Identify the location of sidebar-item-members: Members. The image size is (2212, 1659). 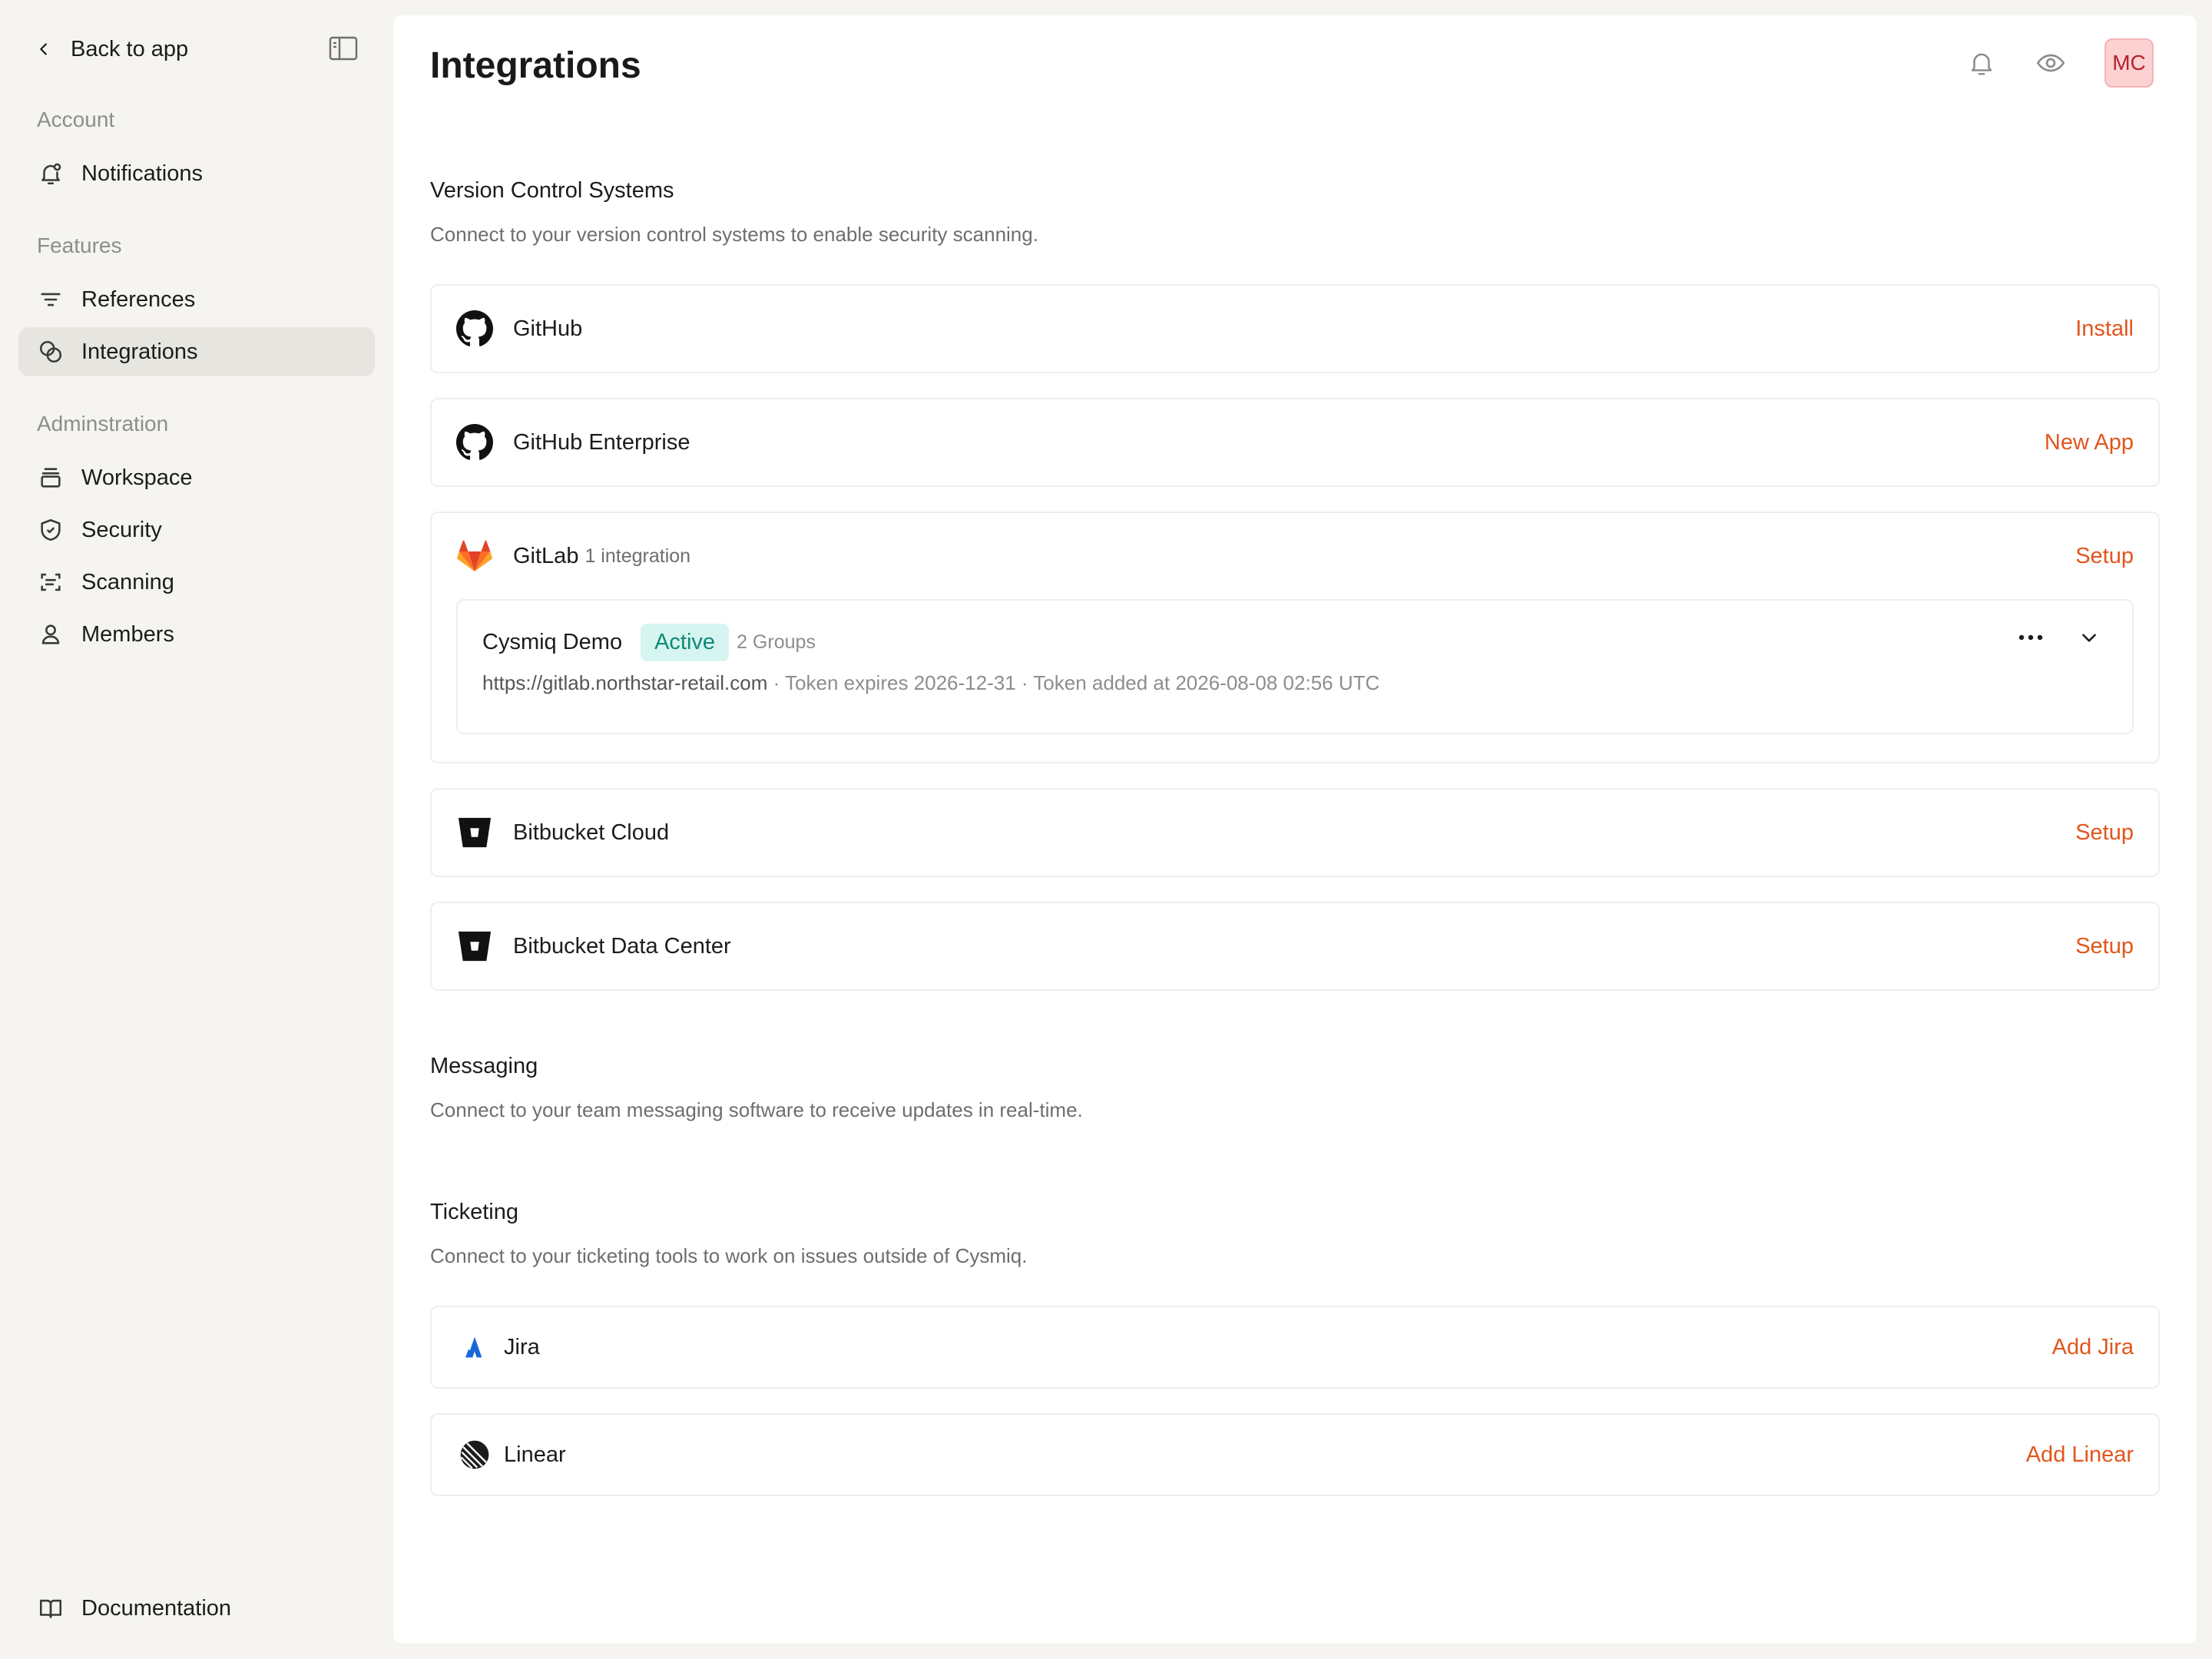
(197, 634).